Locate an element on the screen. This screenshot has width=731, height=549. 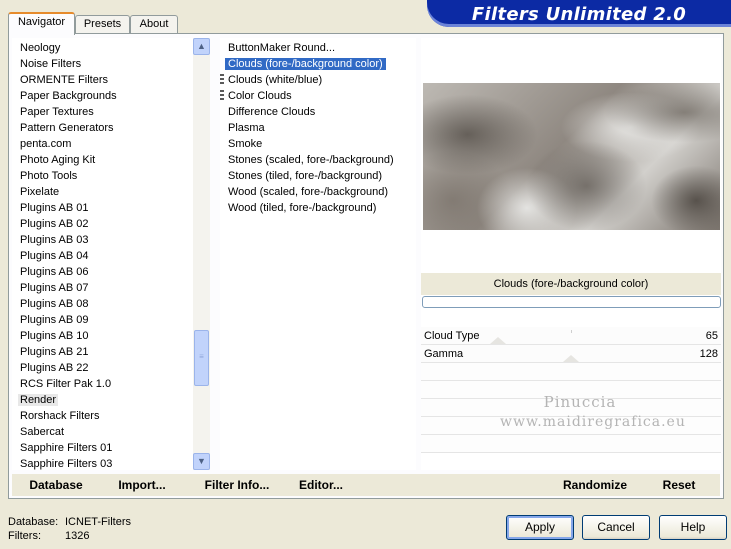
filters-count-value: 1326 is located at coordinates (77, 536).